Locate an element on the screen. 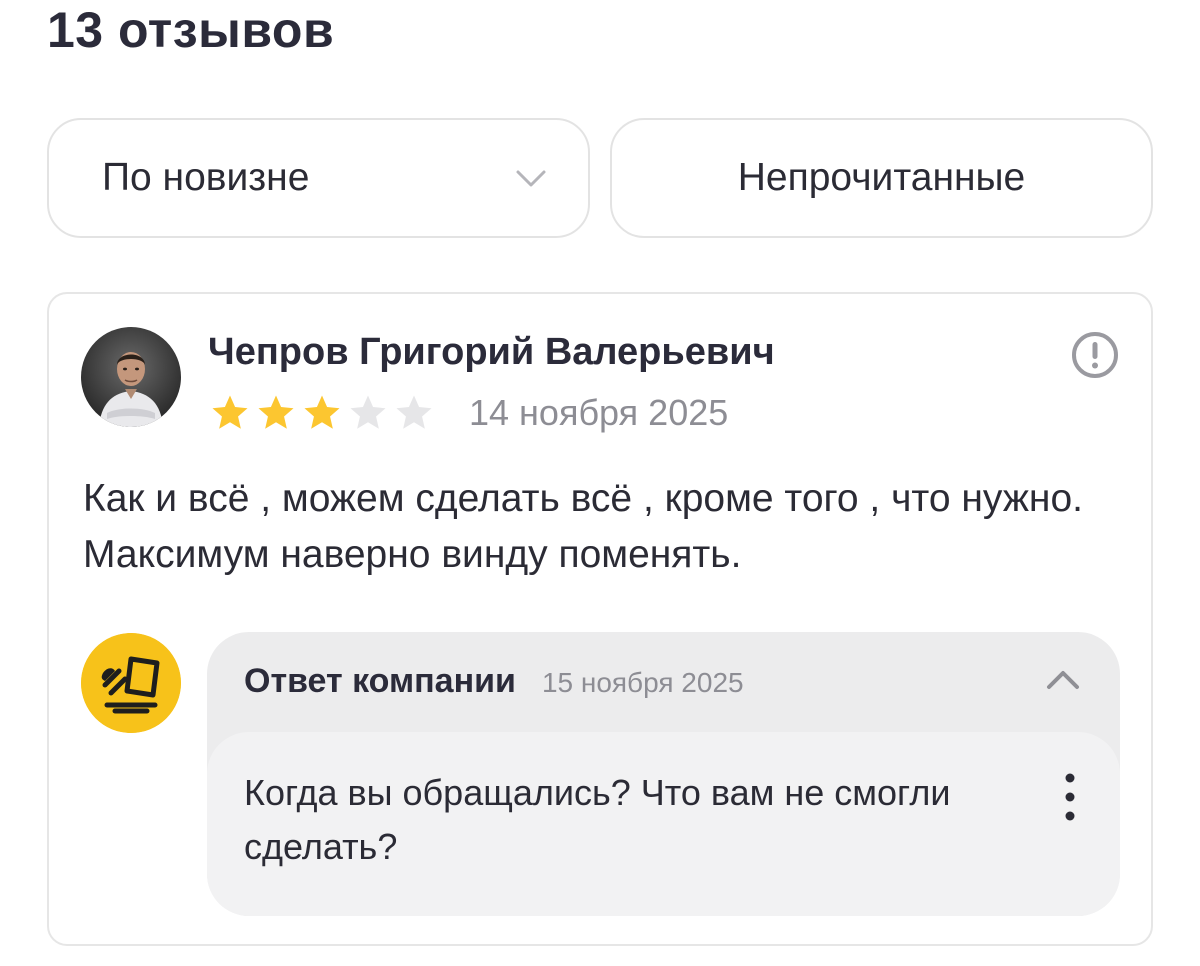 Image resolution: width=1200 pixels, height=966 pixels. company-logo-icon is located at coordinates (131, 683).